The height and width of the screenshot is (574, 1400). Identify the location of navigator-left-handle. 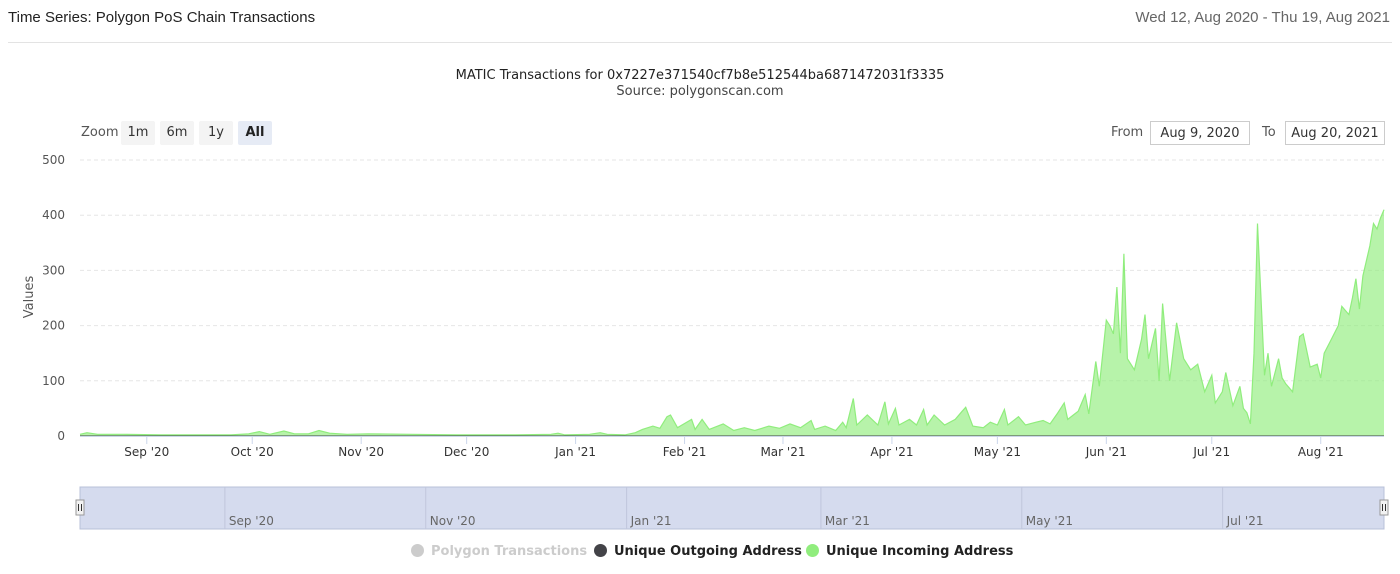
(80, 507).